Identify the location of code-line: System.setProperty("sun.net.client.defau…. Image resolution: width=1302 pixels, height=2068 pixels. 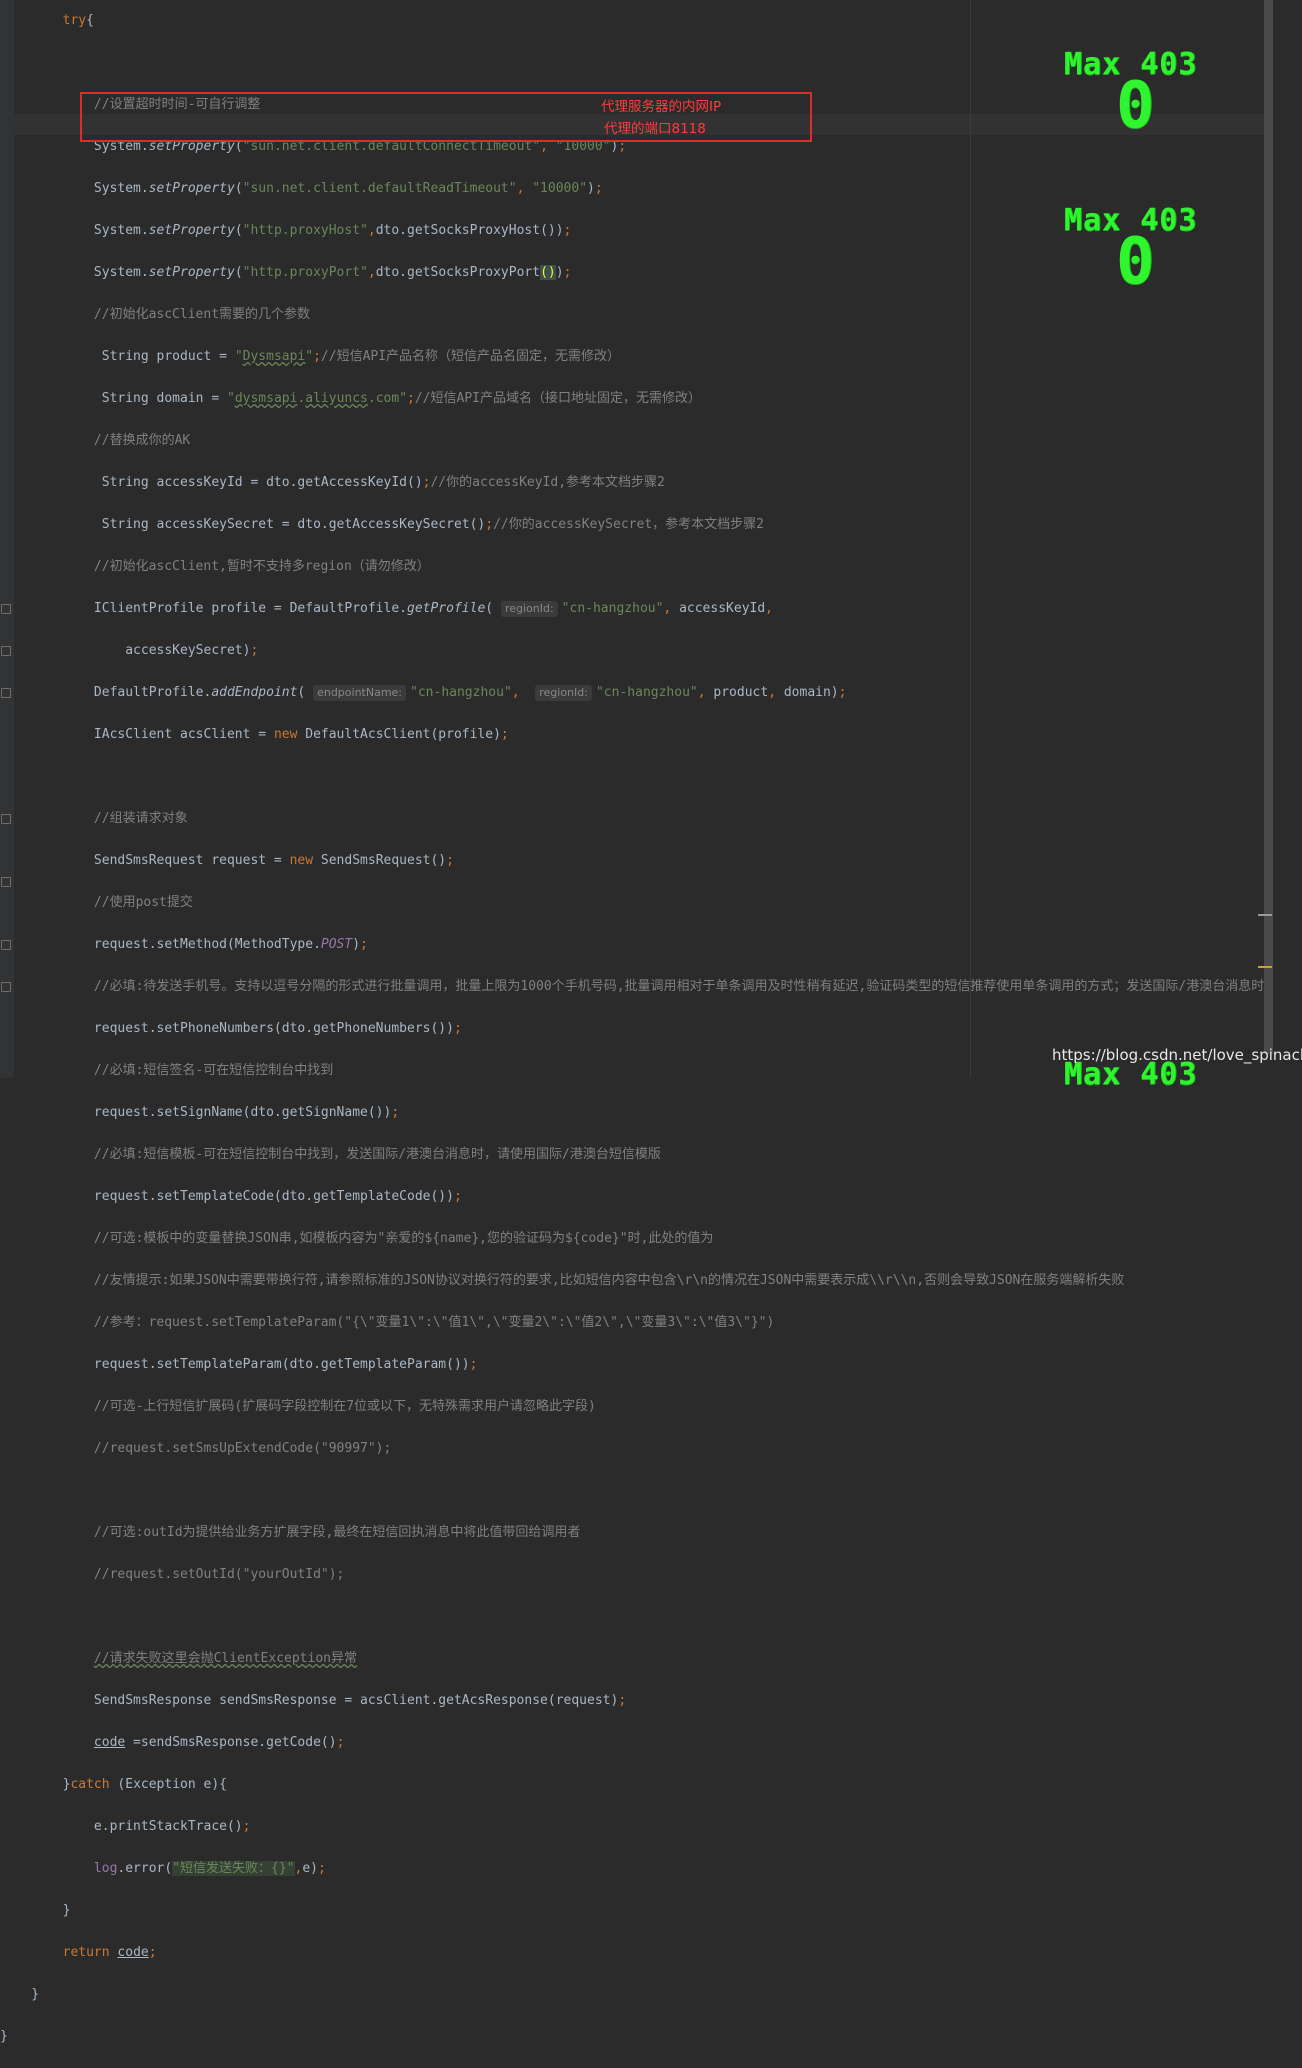
(301, 188).